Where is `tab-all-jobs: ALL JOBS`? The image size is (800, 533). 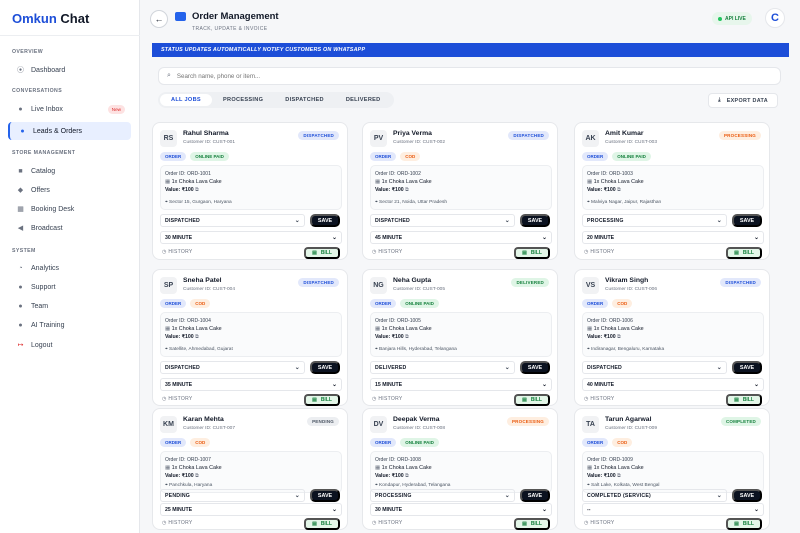
tab-all-jobs: ALL JOBS is located at coordinates (186, 100).